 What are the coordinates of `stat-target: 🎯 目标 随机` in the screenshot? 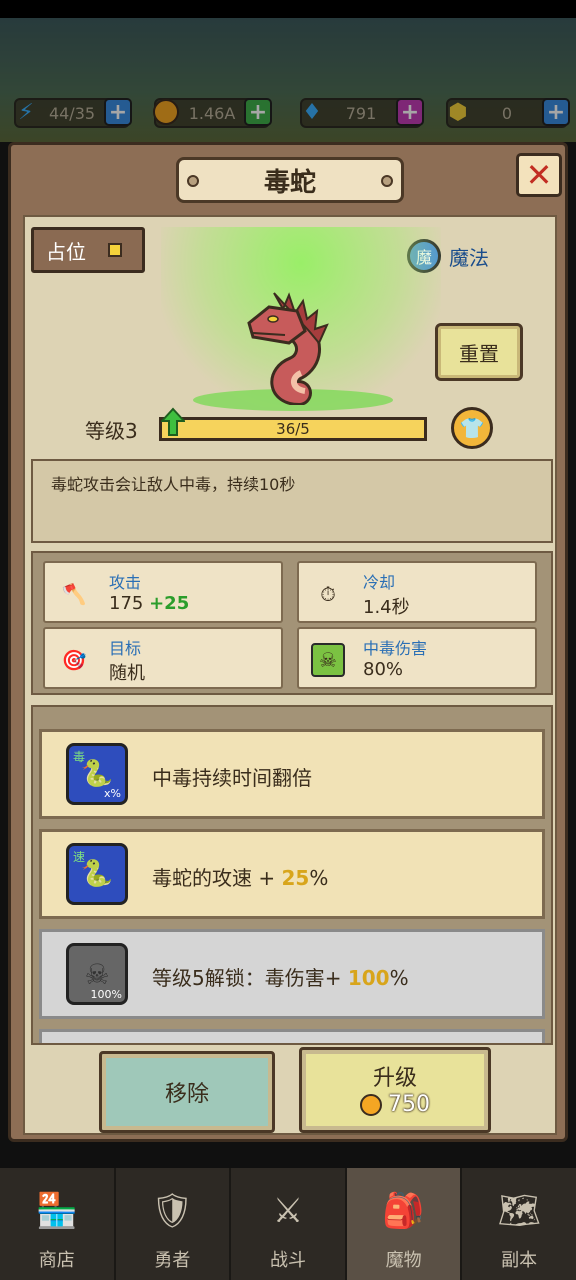 It's located at (163, 658).